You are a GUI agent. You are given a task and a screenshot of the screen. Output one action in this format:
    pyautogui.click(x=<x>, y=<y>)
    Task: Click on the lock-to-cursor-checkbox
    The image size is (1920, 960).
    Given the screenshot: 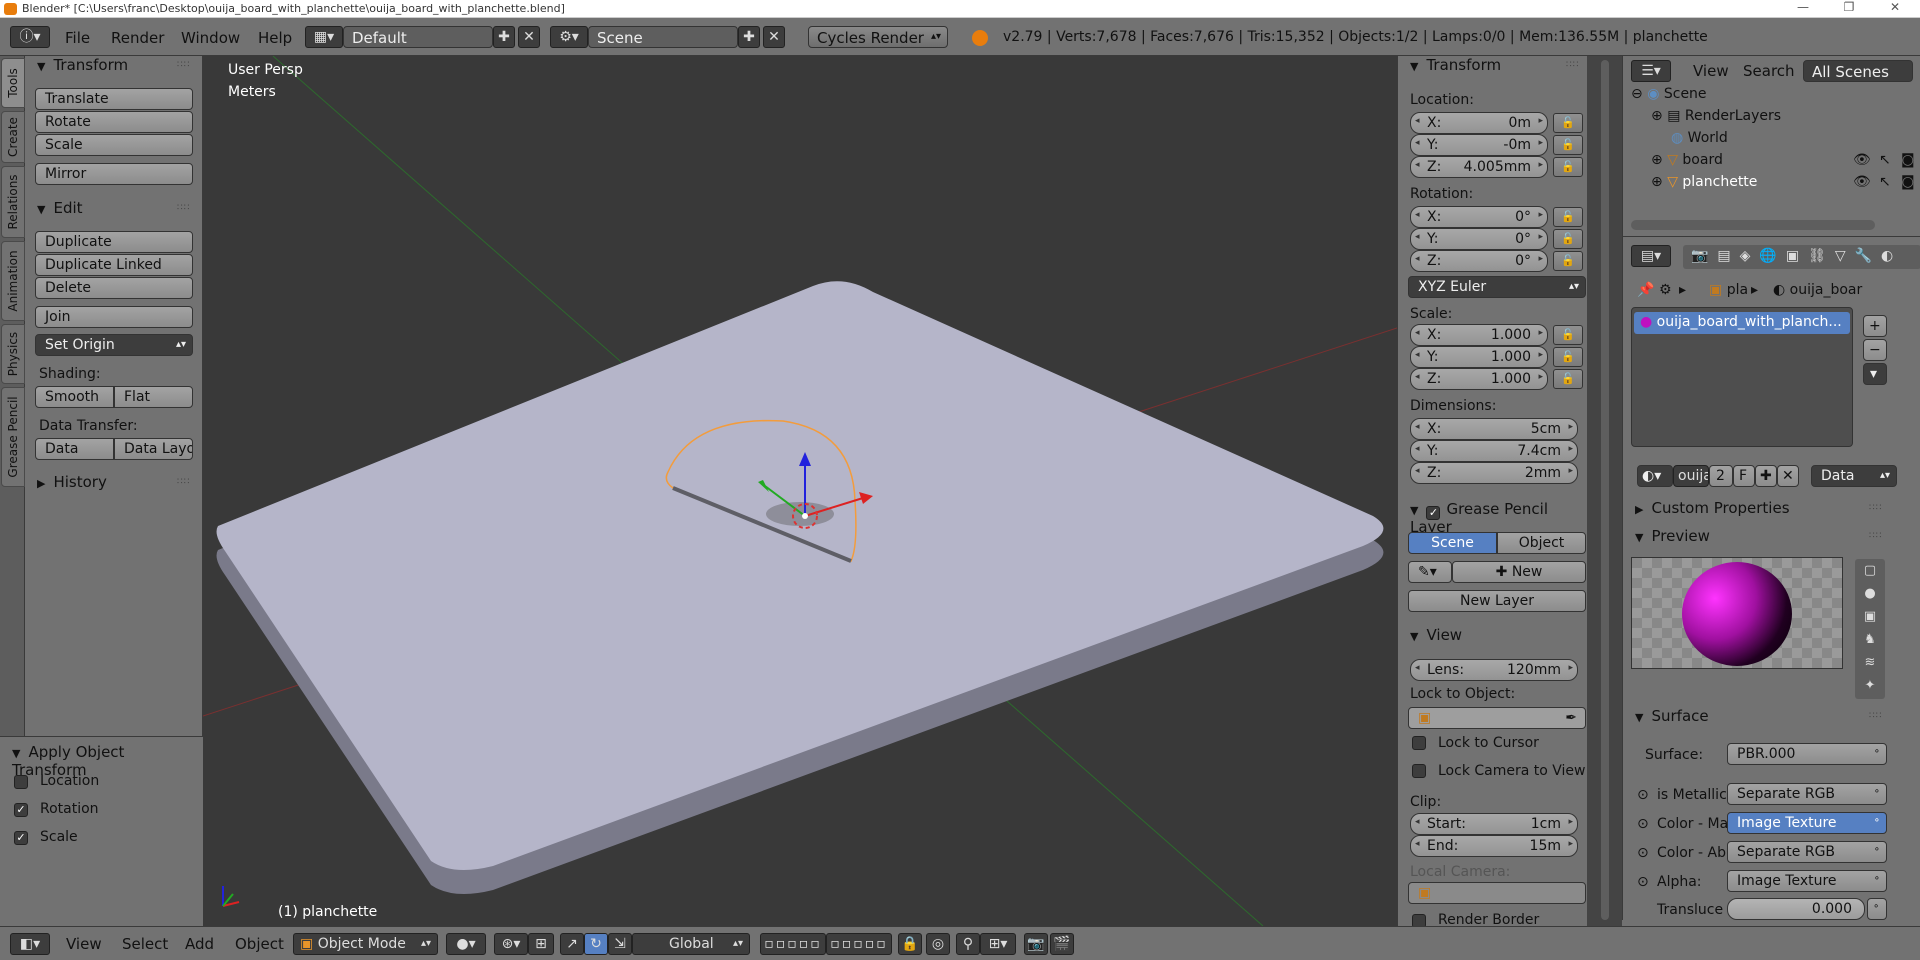 What is the action you would take?
    pyautogui.click(x=1419, y=743)
    